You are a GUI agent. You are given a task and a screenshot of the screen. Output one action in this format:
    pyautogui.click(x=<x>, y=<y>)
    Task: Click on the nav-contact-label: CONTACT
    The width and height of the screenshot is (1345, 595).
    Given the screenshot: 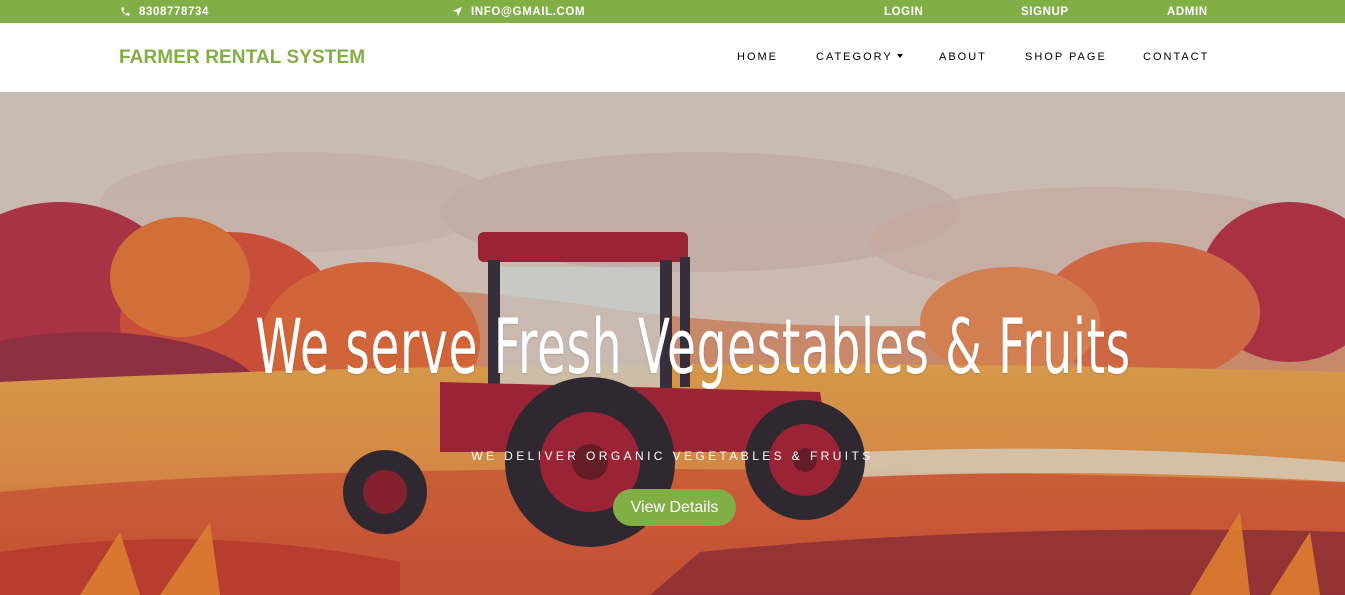 What is the action you would take?
    pyautogui.click(x=1176, y=57)
    